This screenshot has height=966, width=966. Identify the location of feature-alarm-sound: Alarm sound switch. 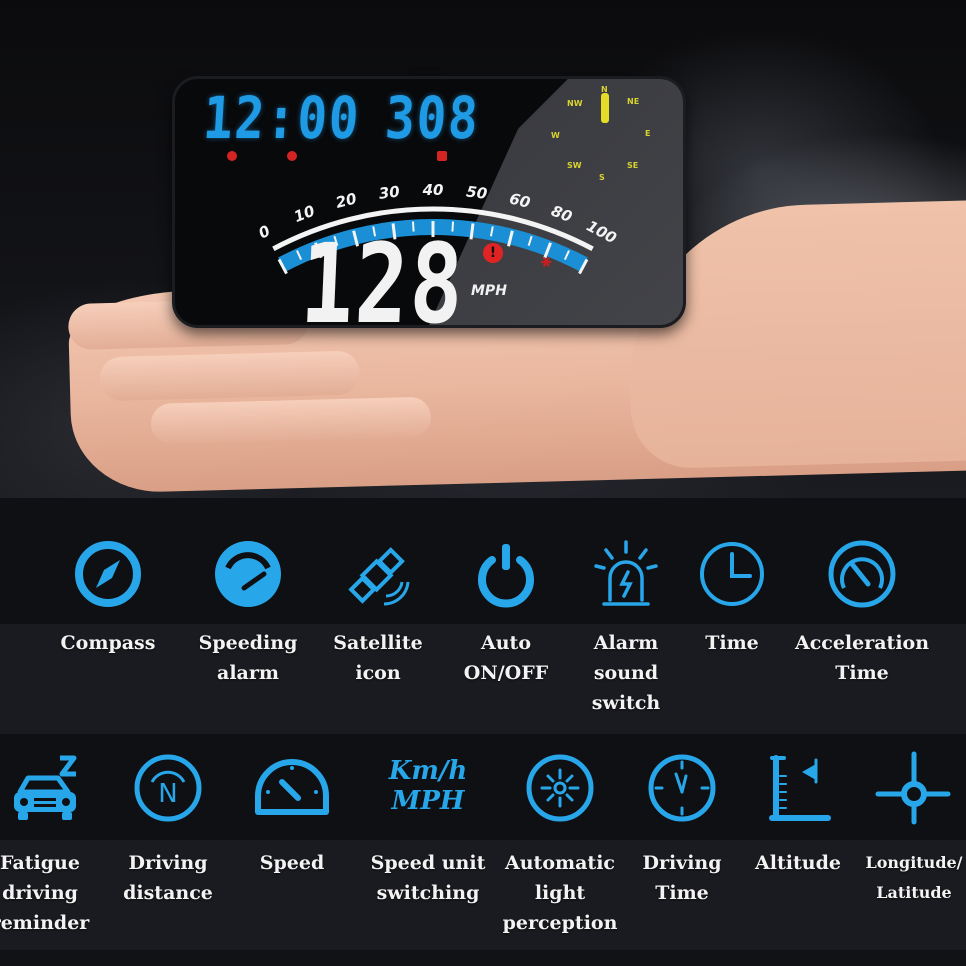
(626, 626).